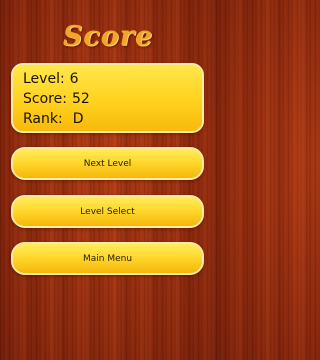  I want to click on score-label: Score:, so click(45, 99).